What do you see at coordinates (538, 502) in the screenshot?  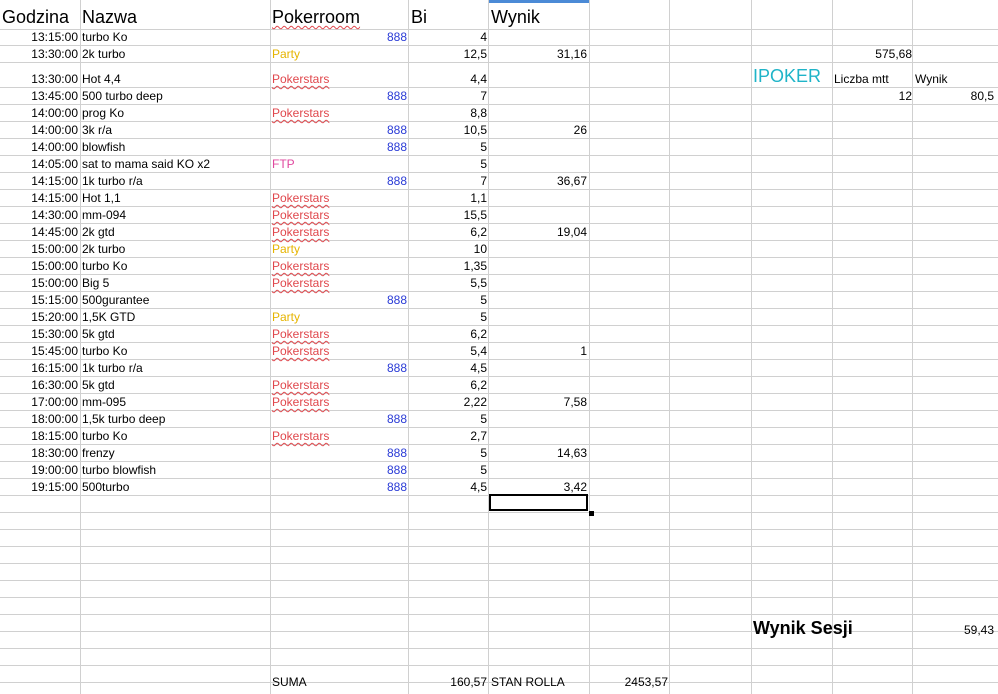 I see `selected-cell` at bounding box center [538, 502].